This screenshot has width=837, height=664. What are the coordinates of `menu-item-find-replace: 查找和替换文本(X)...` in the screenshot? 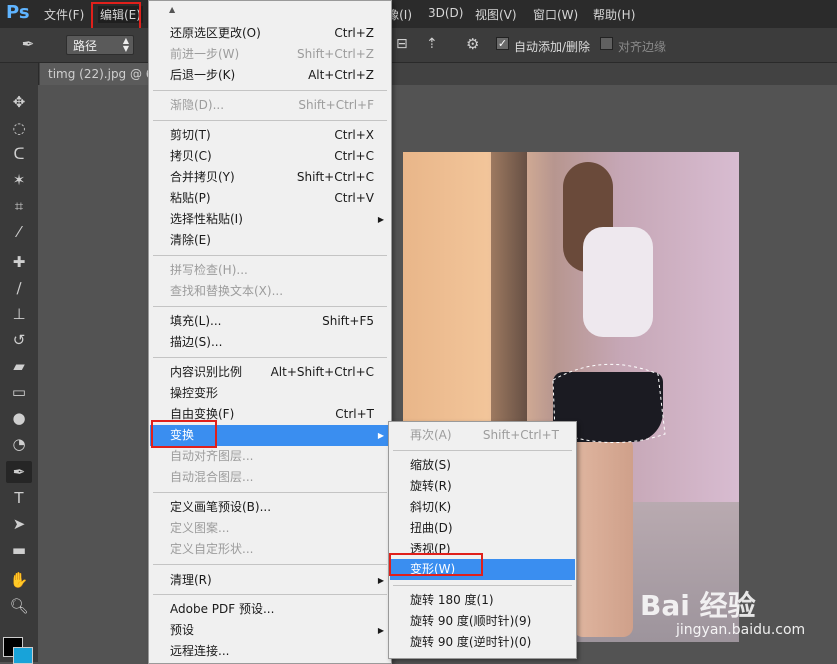 It's located at (270, 291).